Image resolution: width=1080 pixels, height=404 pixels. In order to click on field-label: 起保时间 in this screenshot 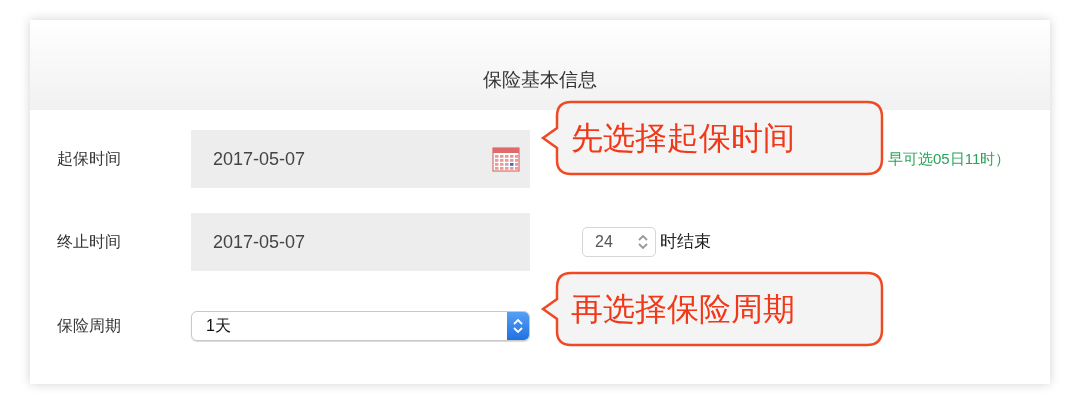, I will do `click(89, 159)`.